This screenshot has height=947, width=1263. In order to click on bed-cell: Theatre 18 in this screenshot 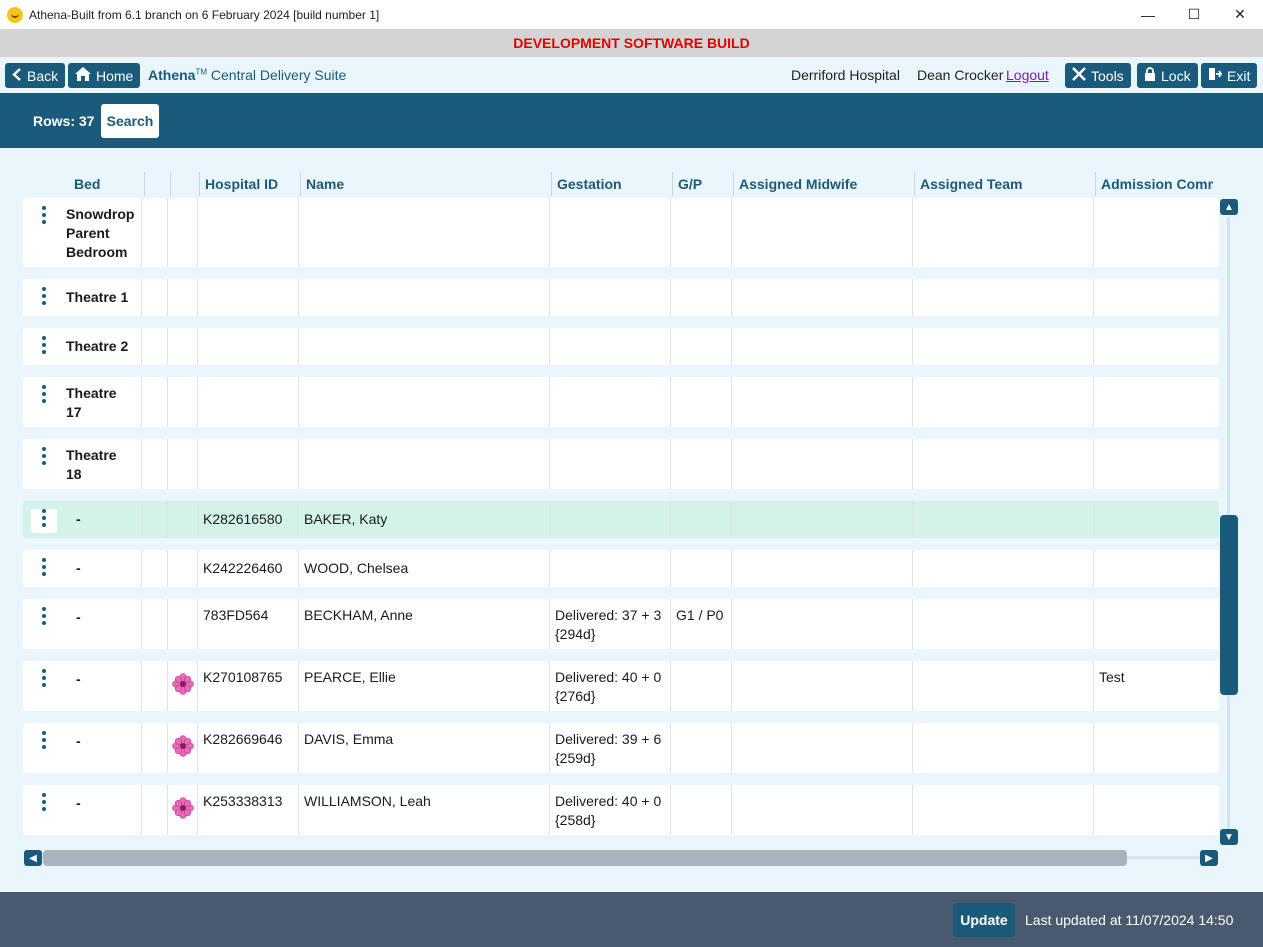, I will do `click(101, 464)`.